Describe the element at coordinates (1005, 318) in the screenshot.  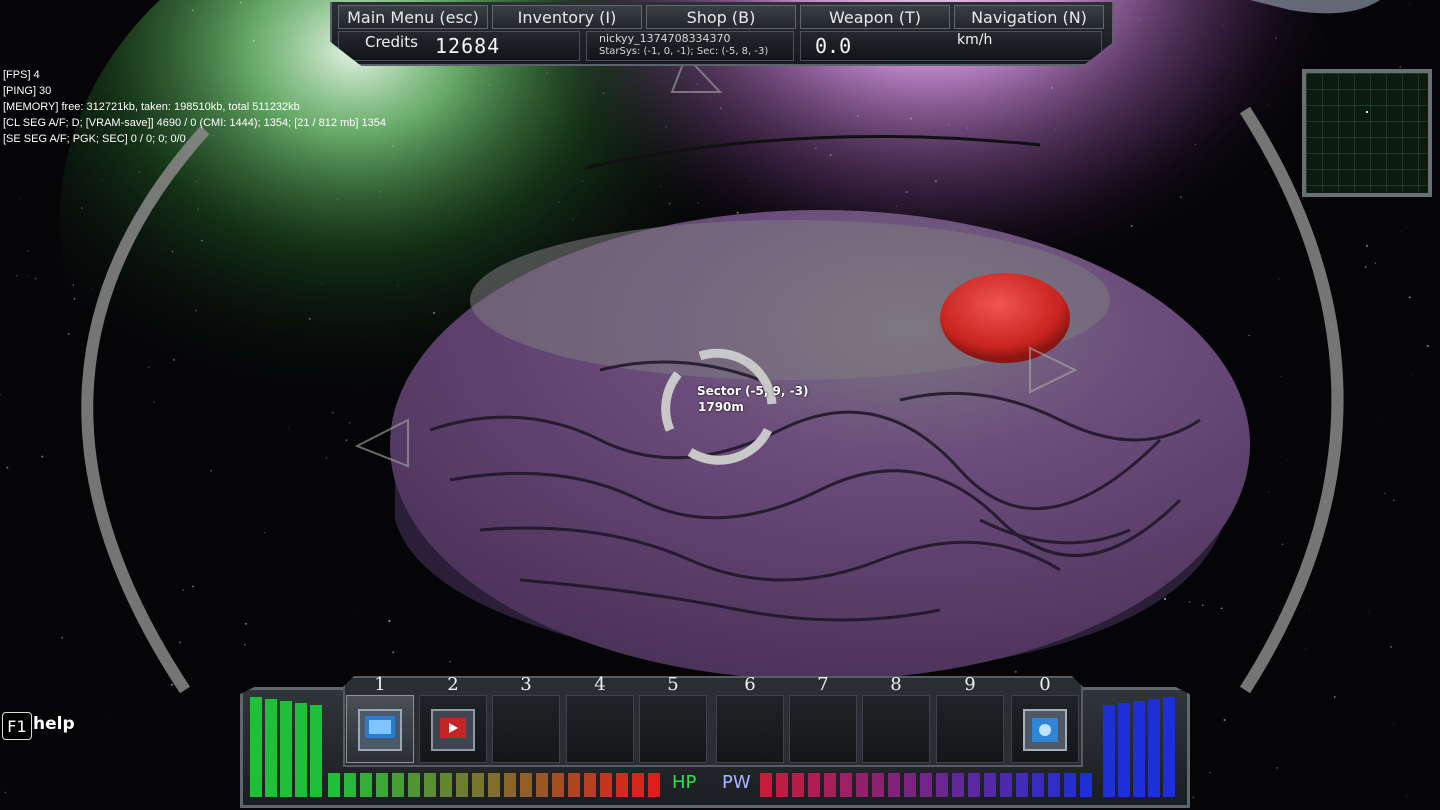
I see `red-moon` at that location.